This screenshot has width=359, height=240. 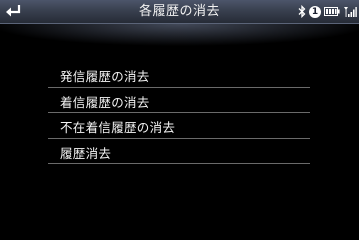 I want to click on menu-item-label: 発信履歴の消去, so click(x=105, y=76).